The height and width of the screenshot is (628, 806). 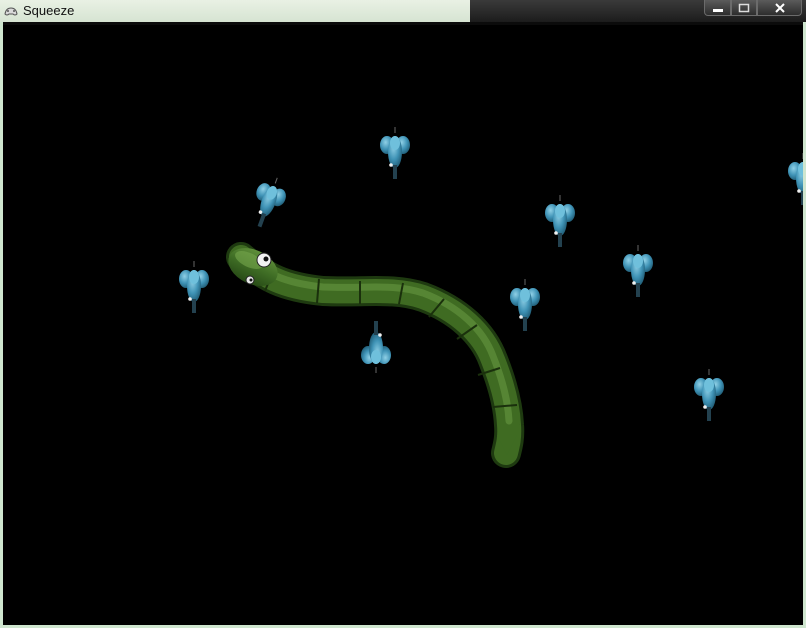 What do you see at coordinates (11, 11) in the screenshot?
I see `app-icon` at bounding box center [11, 11].